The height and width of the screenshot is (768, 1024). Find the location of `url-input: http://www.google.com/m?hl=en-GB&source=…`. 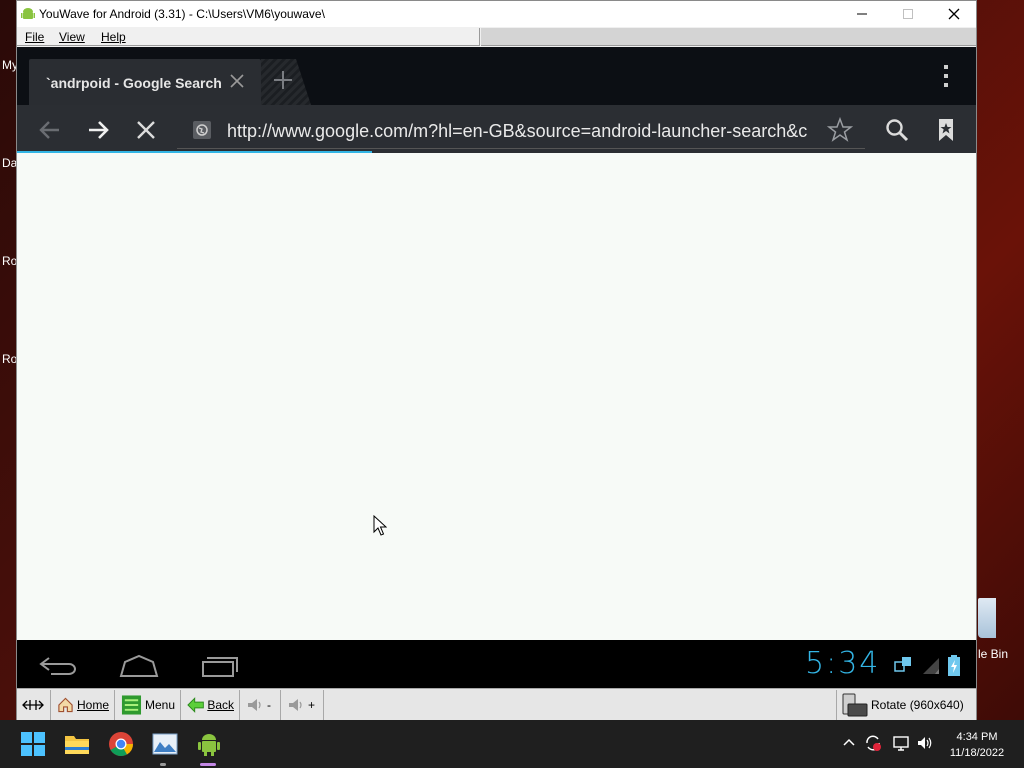

url-input: http://www.google.com/m?hl=en-GB&source=… is located at coordinates (522, 131).